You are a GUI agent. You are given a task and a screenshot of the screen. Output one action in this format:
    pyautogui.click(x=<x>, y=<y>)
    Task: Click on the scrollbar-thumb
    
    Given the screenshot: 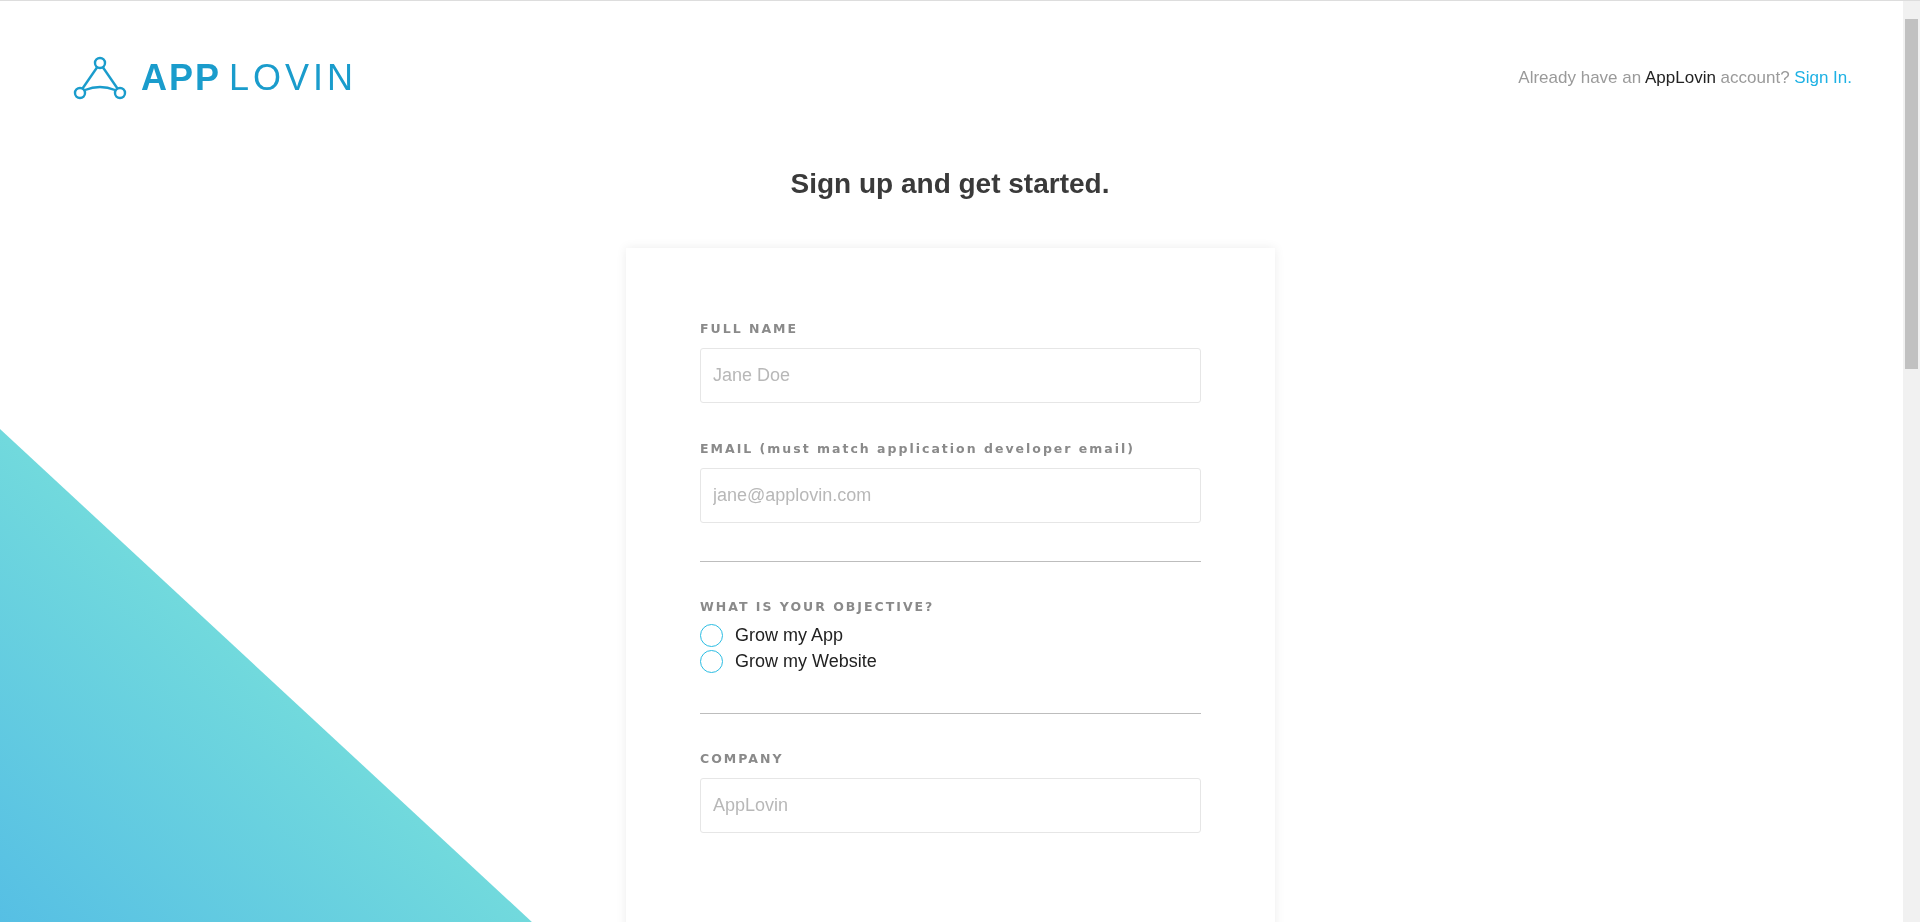 What is the action you would take?
    pyautogui.click(x=1911, y=194)
    